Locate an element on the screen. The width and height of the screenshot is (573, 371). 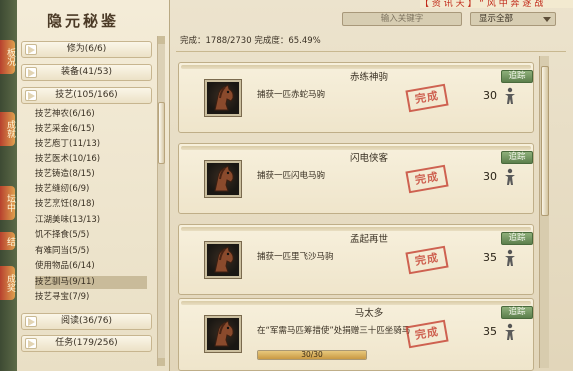
sidebar-sub-item: 技艺医术(10/16) is located at coordinates (91, 159).